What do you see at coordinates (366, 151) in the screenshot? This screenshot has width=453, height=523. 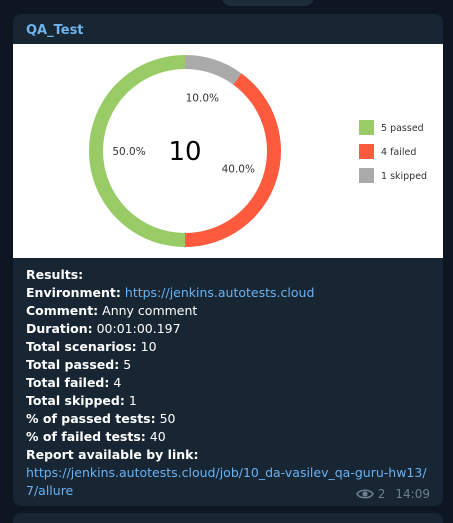 I see `legend-swatch-failed` at bounding box center [366, 151].